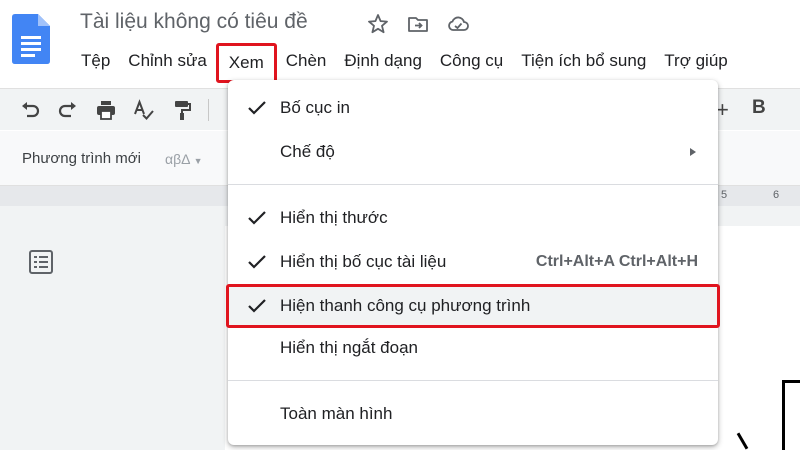 The width and height of the screenshot is (800, 450). Describe the element at coordinates (41, 262) in the screenshot. I see `document-outline-icon` at that location.